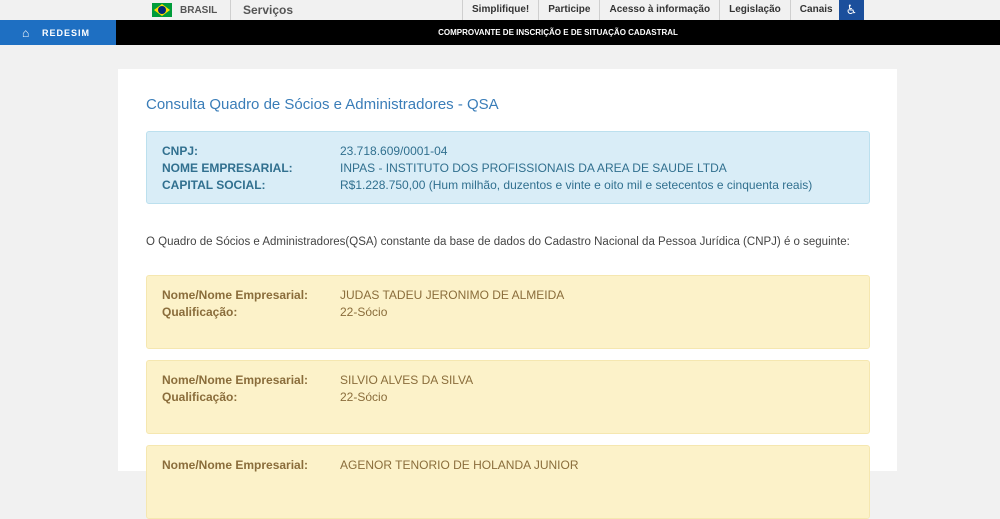 This screenshot has width=1000, height=519. Describe the element at coordinates (851, 10) in the screenshot. I see `accessibility-icon: ♿` at that location.